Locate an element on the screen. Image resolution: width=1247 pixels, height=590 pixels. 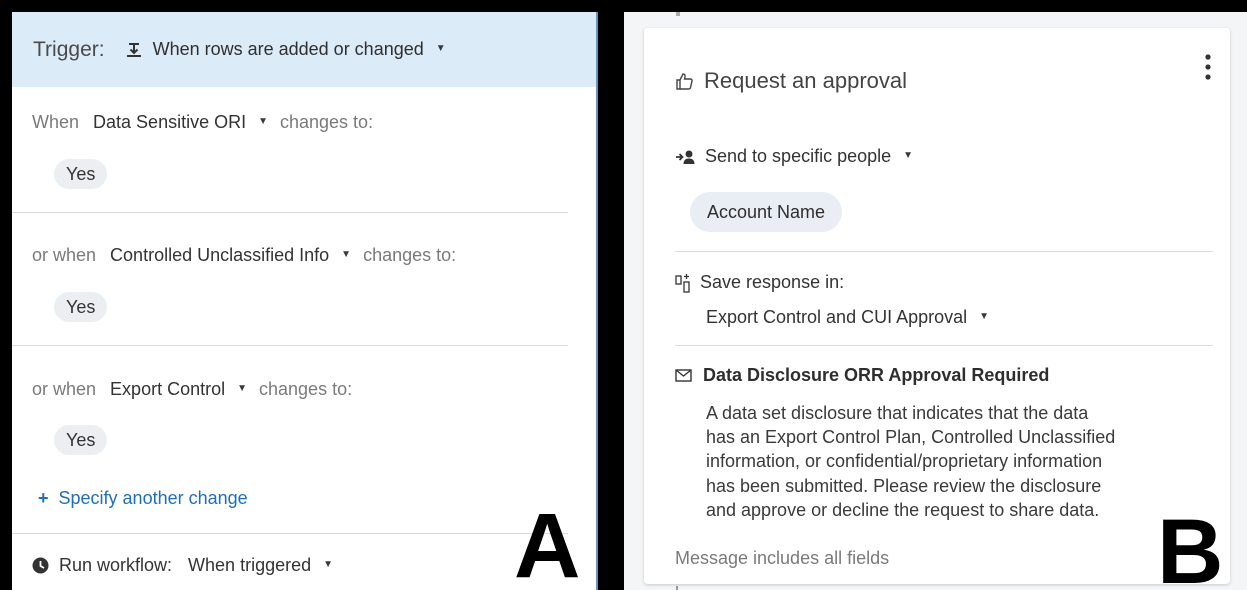
condition-field-select: Data Sensitive ORI ▼ is located at coordinates (180, 122).